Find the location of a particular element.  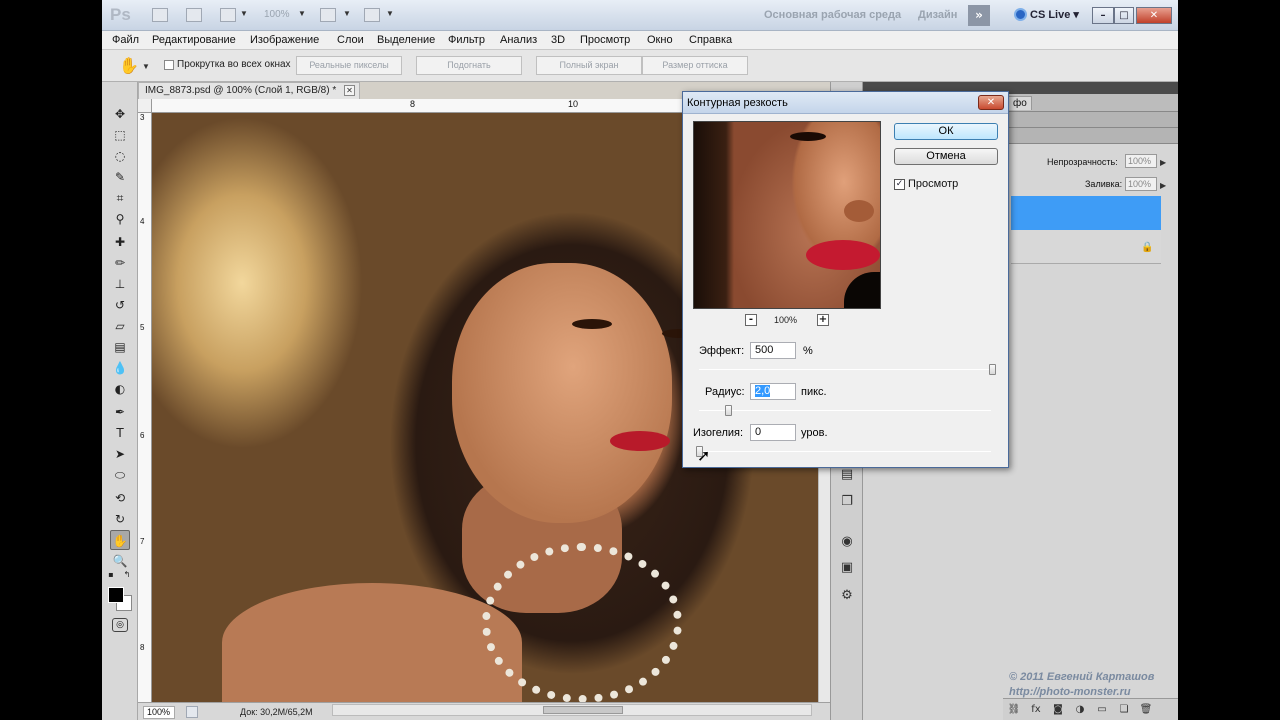

quick-selection-tool-icon: ✎ is located at coordinates (120, 177).